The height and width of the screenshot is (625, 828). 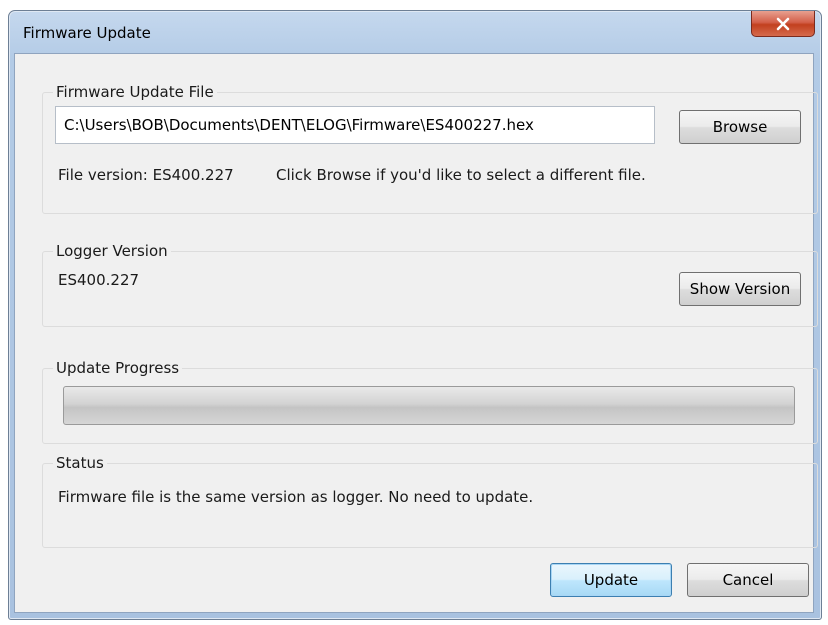 I want to click on logger-version-legend: Logger Version, so click(x=112, y=251).